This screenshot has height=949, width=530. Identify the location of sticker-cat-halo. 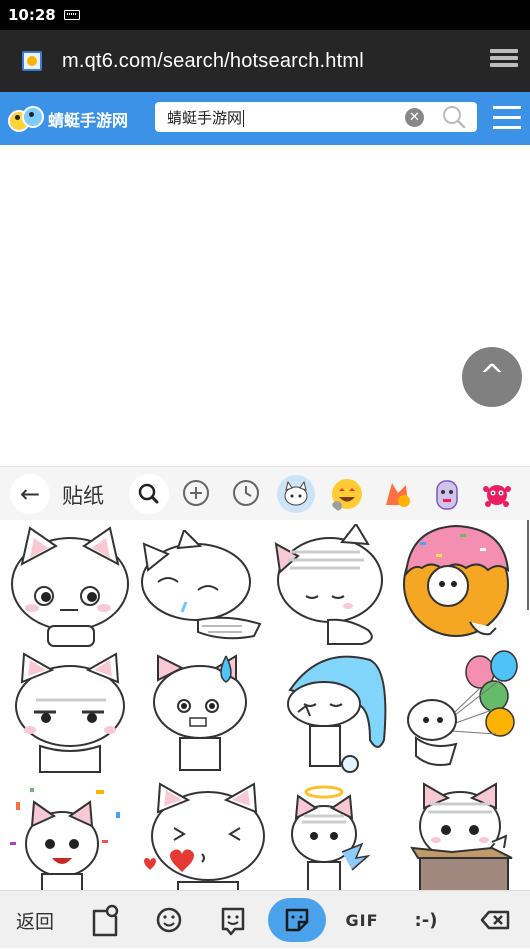
(349, 836).